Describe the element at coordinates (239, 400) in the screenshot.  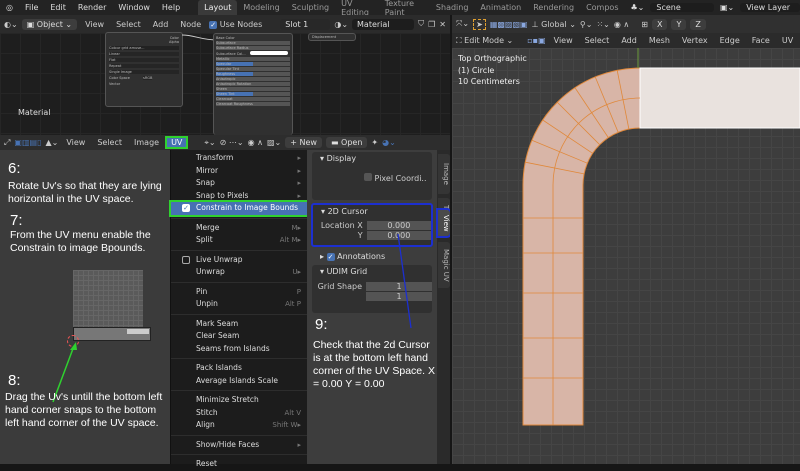
I see `uv-menu-item: Minimize Stretch` at that location.